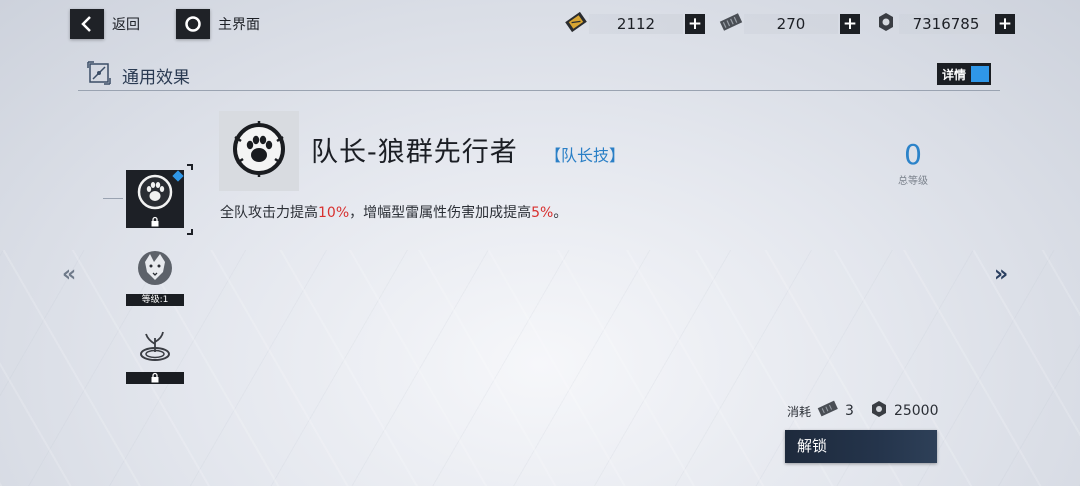 The image size is (1080, 486). What do you see at coordinates (540, 24) in the screenshot?
I see `top-bar: 返回 主界面 2112 + 270 + 7316785 +` at bounding box center [540, 24].